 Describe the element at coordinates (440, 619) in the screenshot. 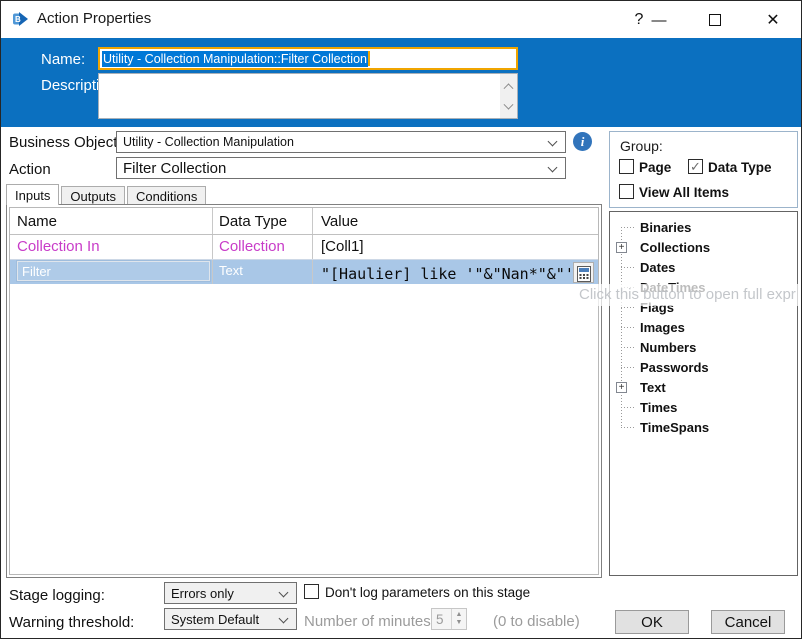

I see `minutes-value: 5` at that location.